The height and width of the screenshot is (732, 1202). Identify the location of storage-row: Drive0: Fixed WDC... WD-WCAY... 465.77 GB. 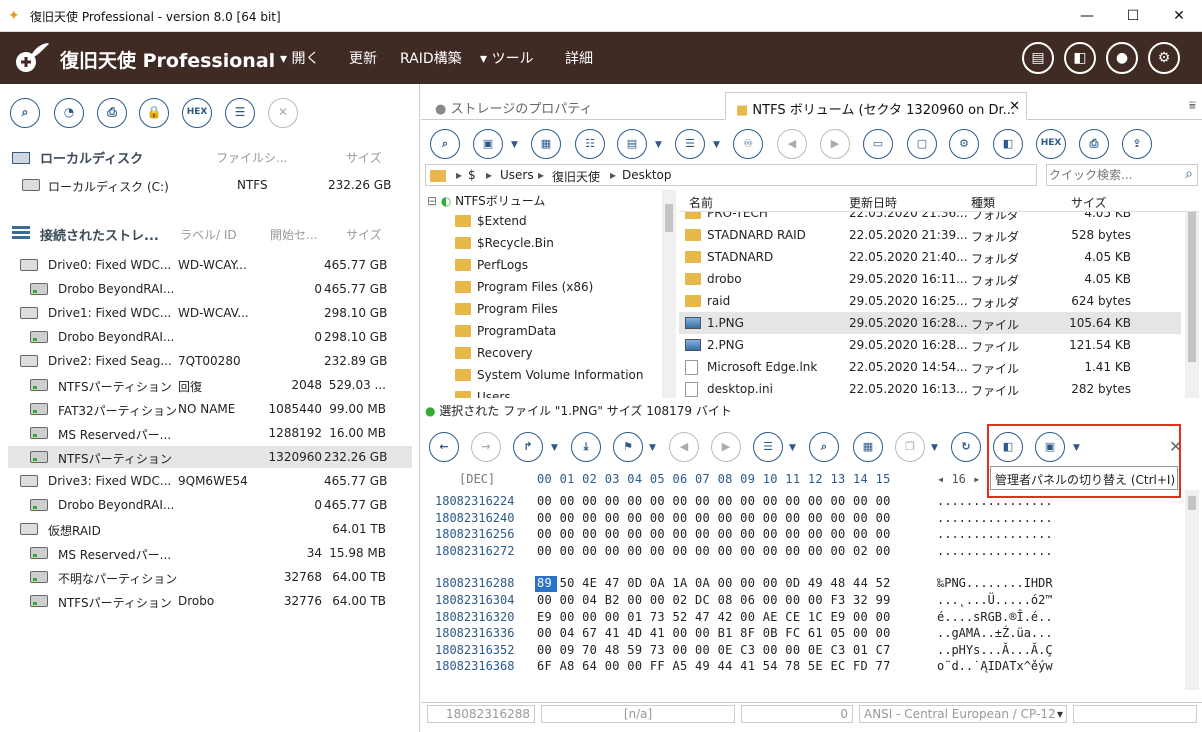
(210, 265).